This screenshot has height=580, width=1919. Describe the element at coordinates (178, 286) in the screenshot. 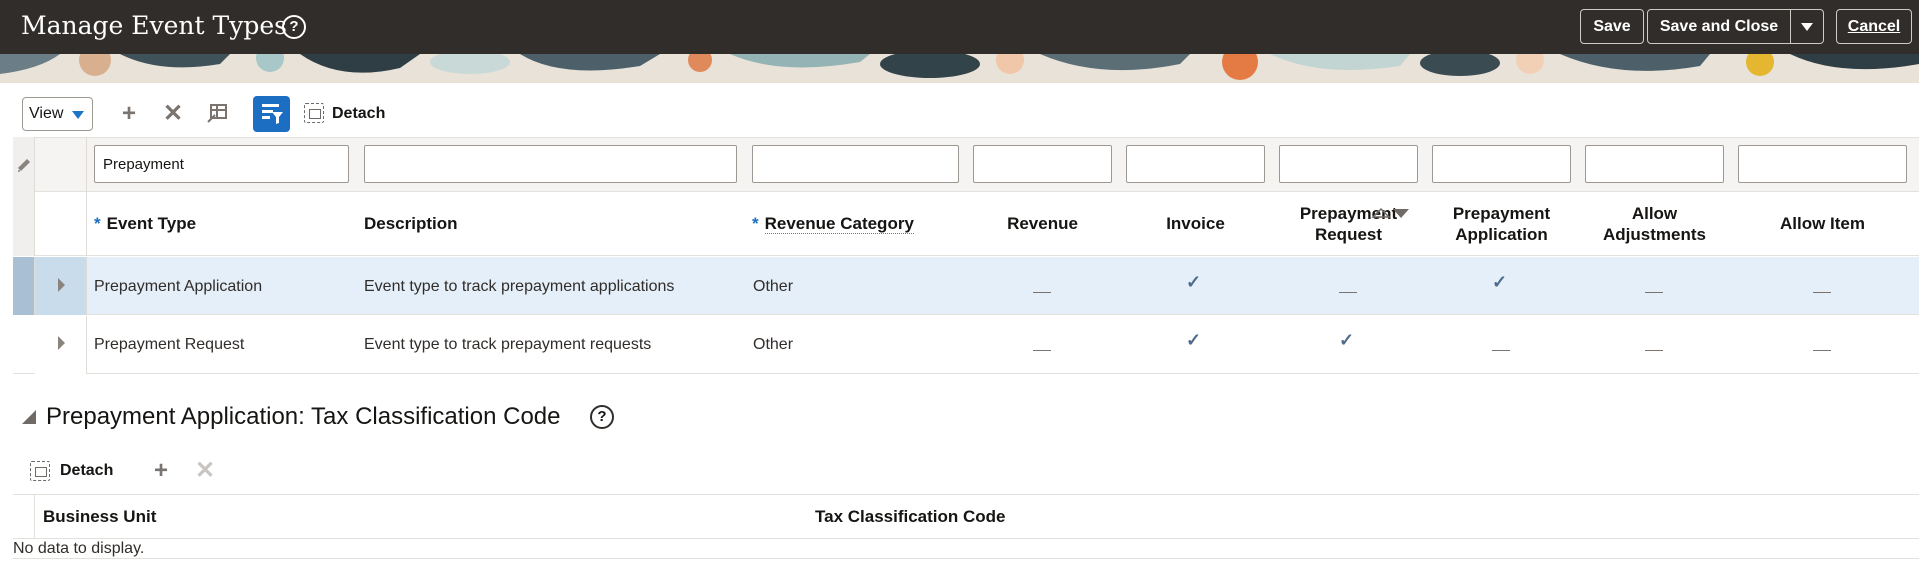

I see `event-type-cell: Prepayment Application` at that location.